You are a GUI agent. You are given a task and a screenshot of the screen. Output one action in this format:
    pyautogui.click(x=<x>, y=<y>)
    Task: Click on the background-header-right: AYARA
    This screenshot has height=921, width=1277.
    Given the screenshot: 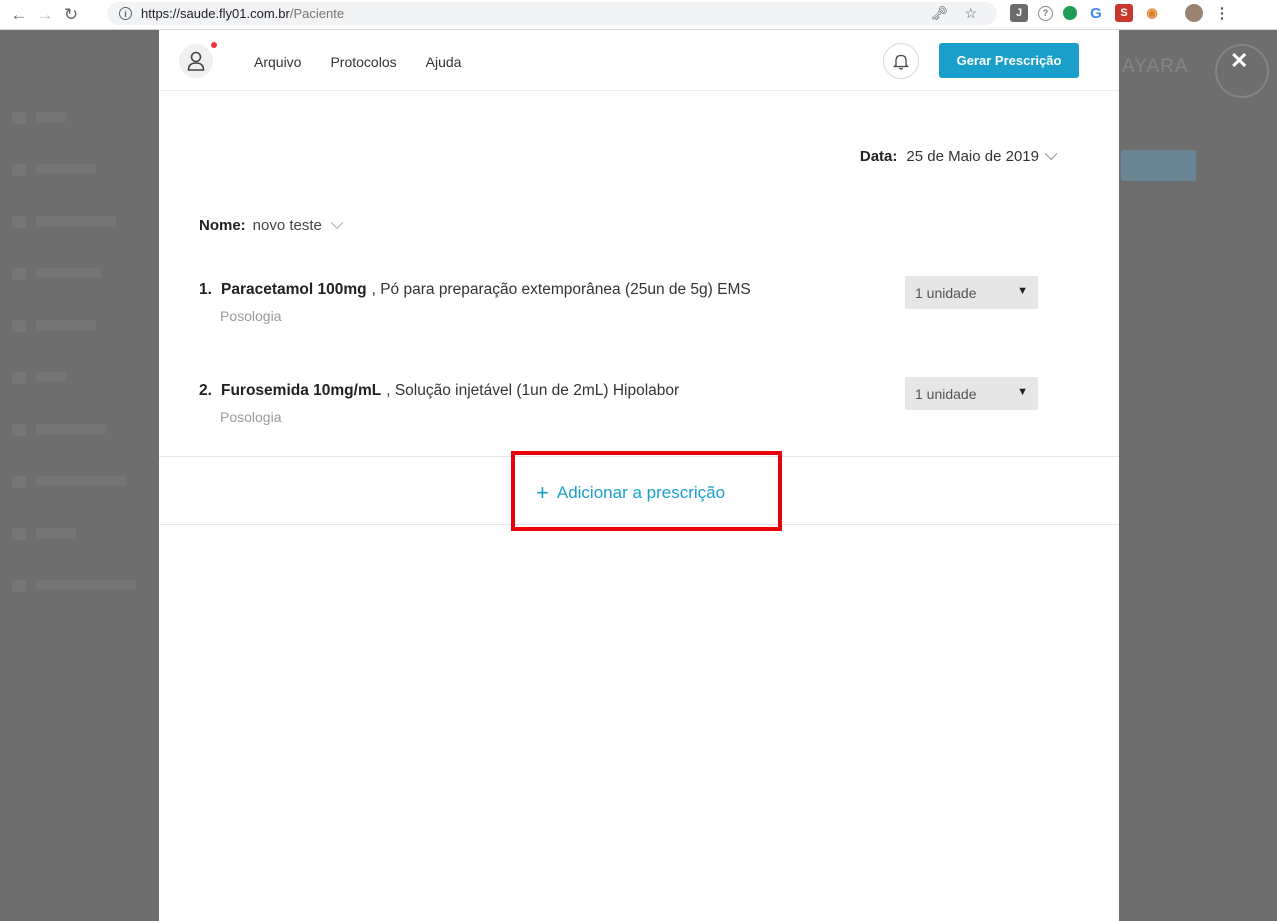 What is the action you would take?
    pyautogui.click(x=1198, y=475)
    